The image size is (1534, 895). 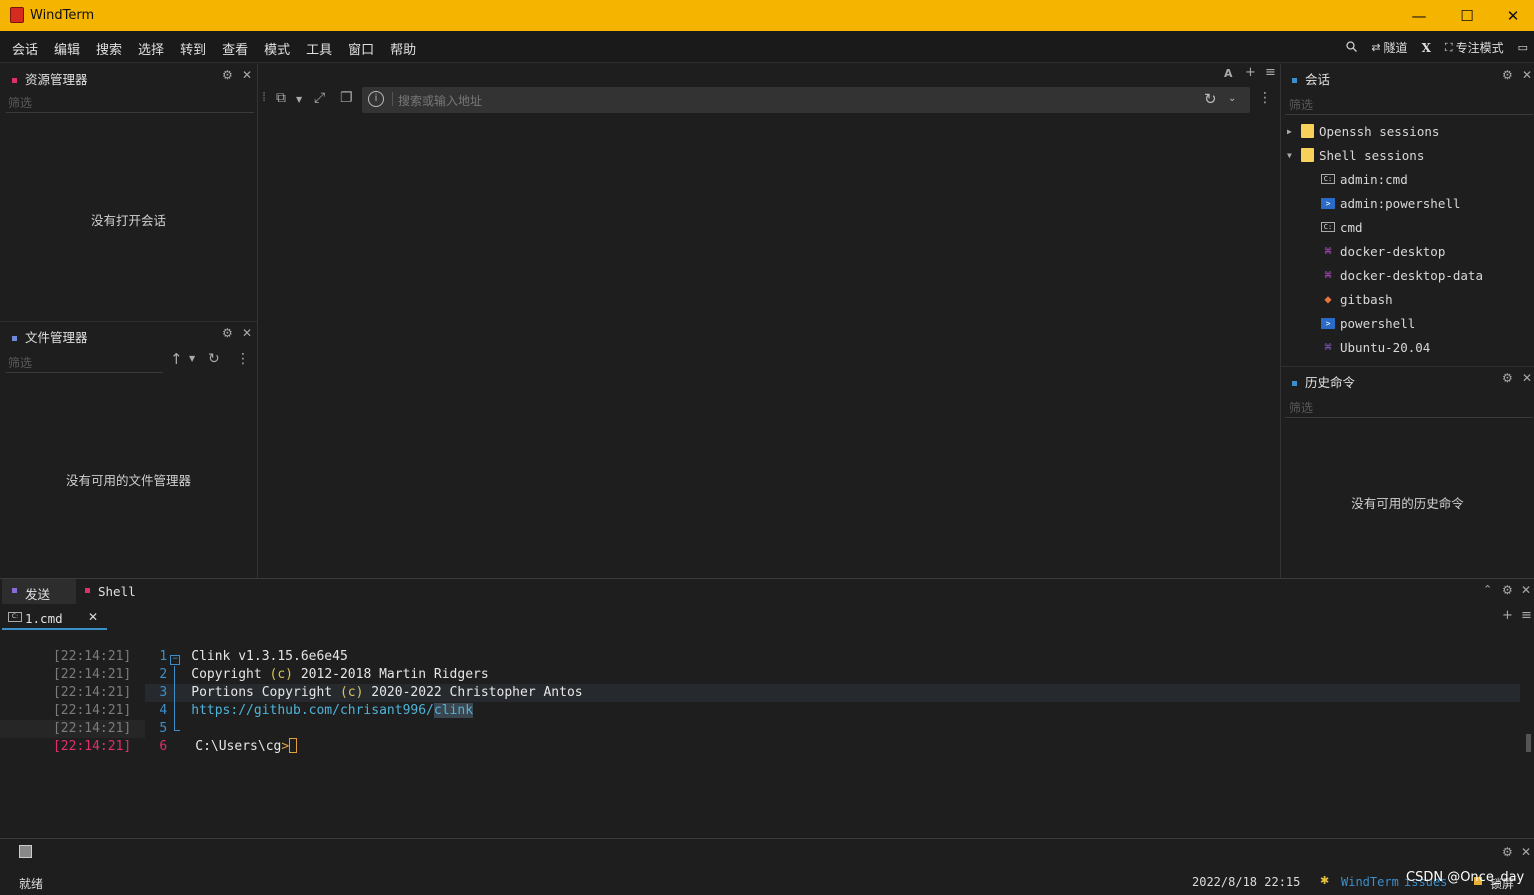 What do you see at coordinates (403, 48) in the screenshot?
I see `menu-help: 帮助` at bounding box center [403, 48].